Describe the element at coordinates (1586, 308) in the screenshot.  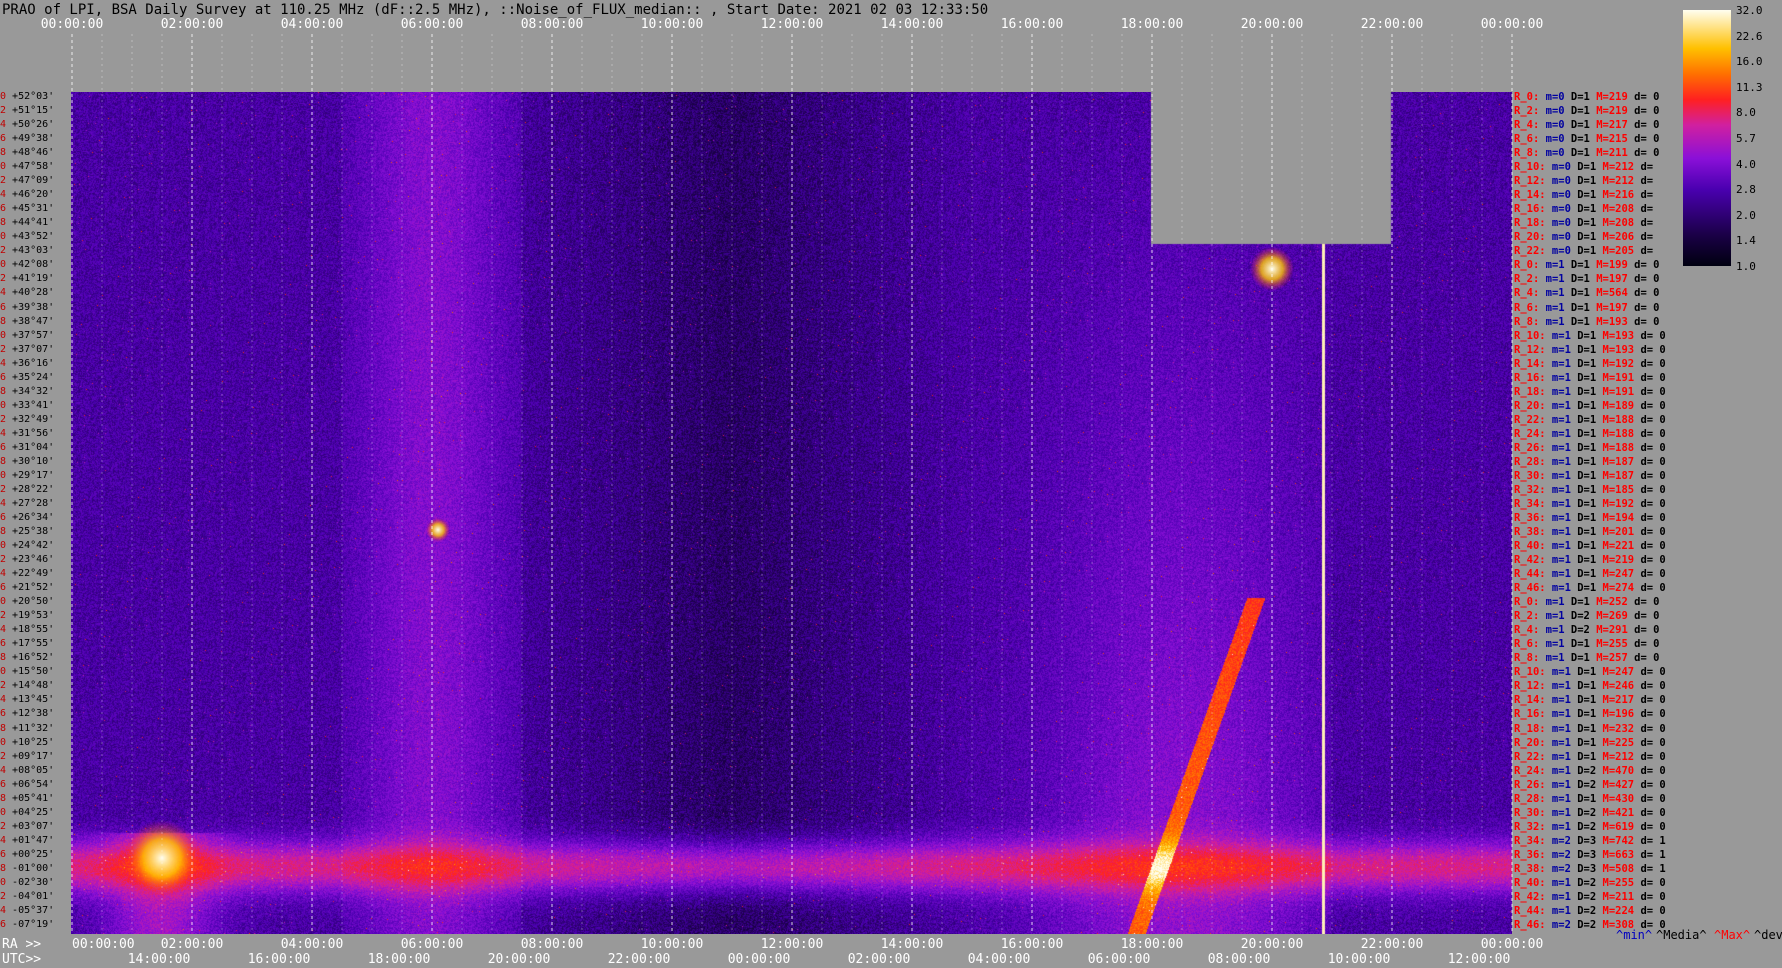
I see `stats-row: R_6: m=1 D=1 M=197 d= 0` at that location.